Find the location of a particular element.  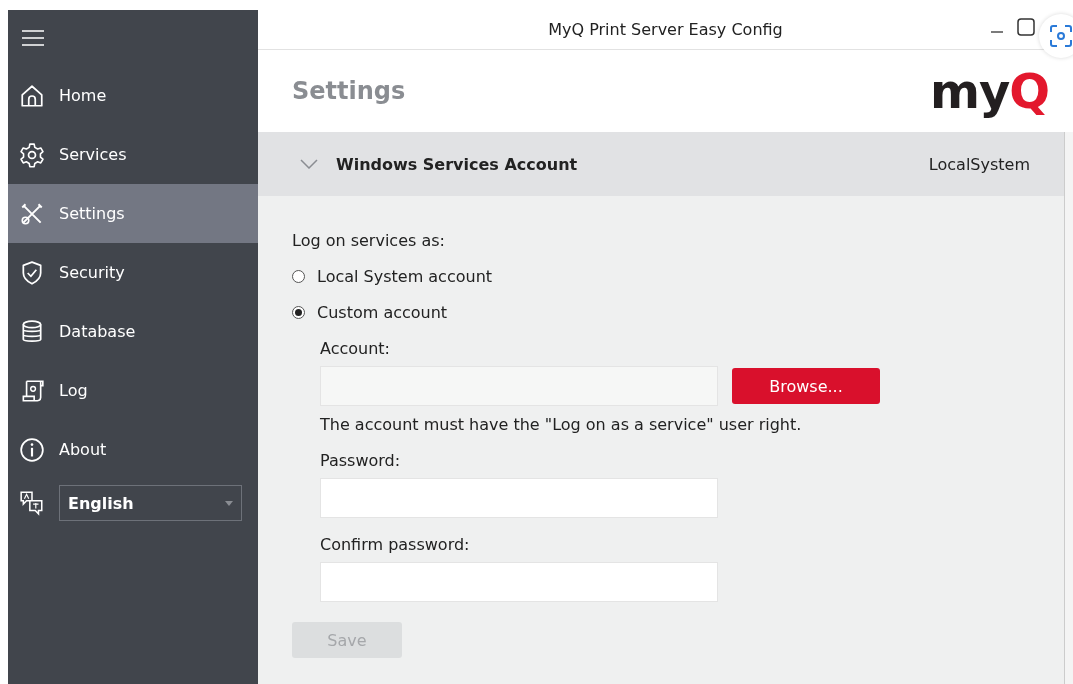

section-title: Windows Services Account is located at coordinates (457, 164).